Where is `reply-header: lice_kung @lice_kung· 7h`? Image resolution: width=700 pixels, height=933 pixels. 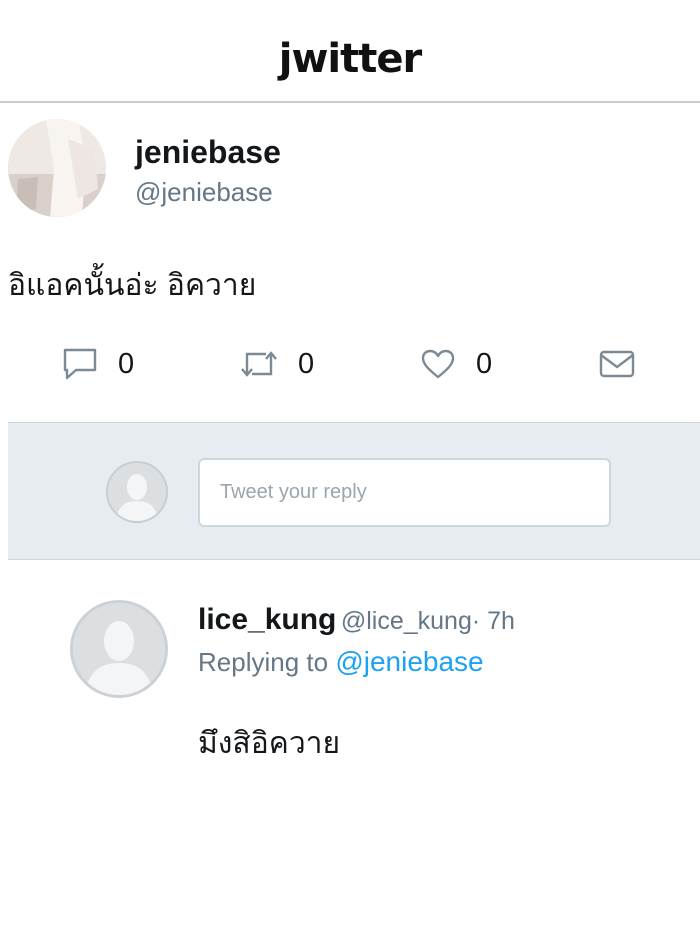
reply-header: lice_kung @lice_kung· 7h is located at coordinates (356, 620).